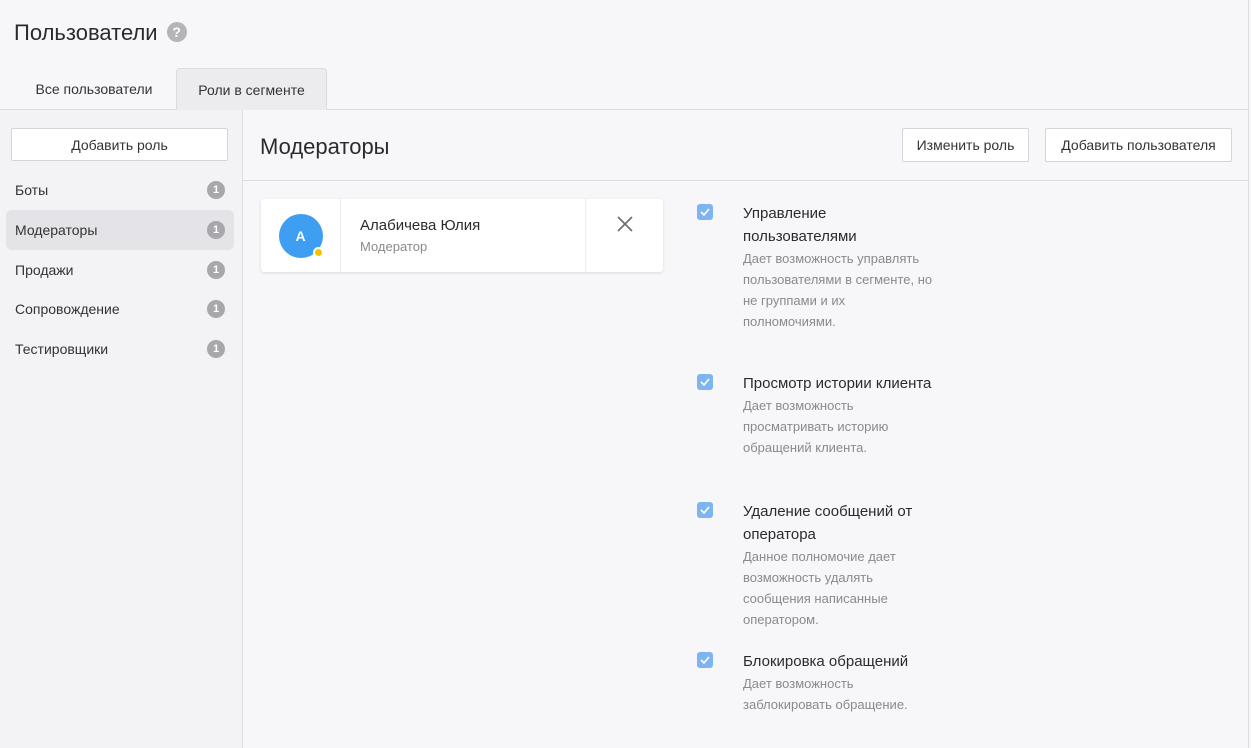  I want to click on status-dot, so click(318, 252).